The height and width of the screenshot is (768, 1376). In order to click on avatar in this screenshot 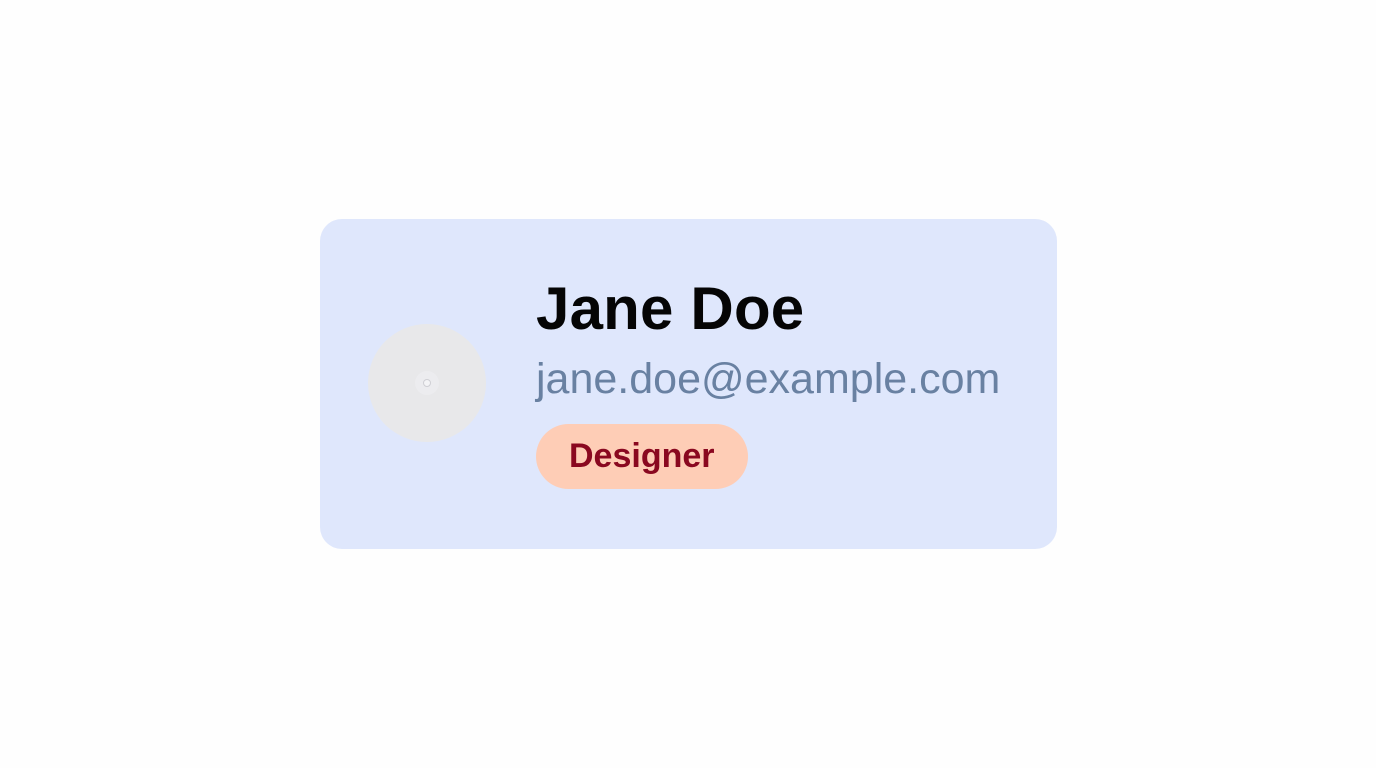, I will do `click(427, 383)`.